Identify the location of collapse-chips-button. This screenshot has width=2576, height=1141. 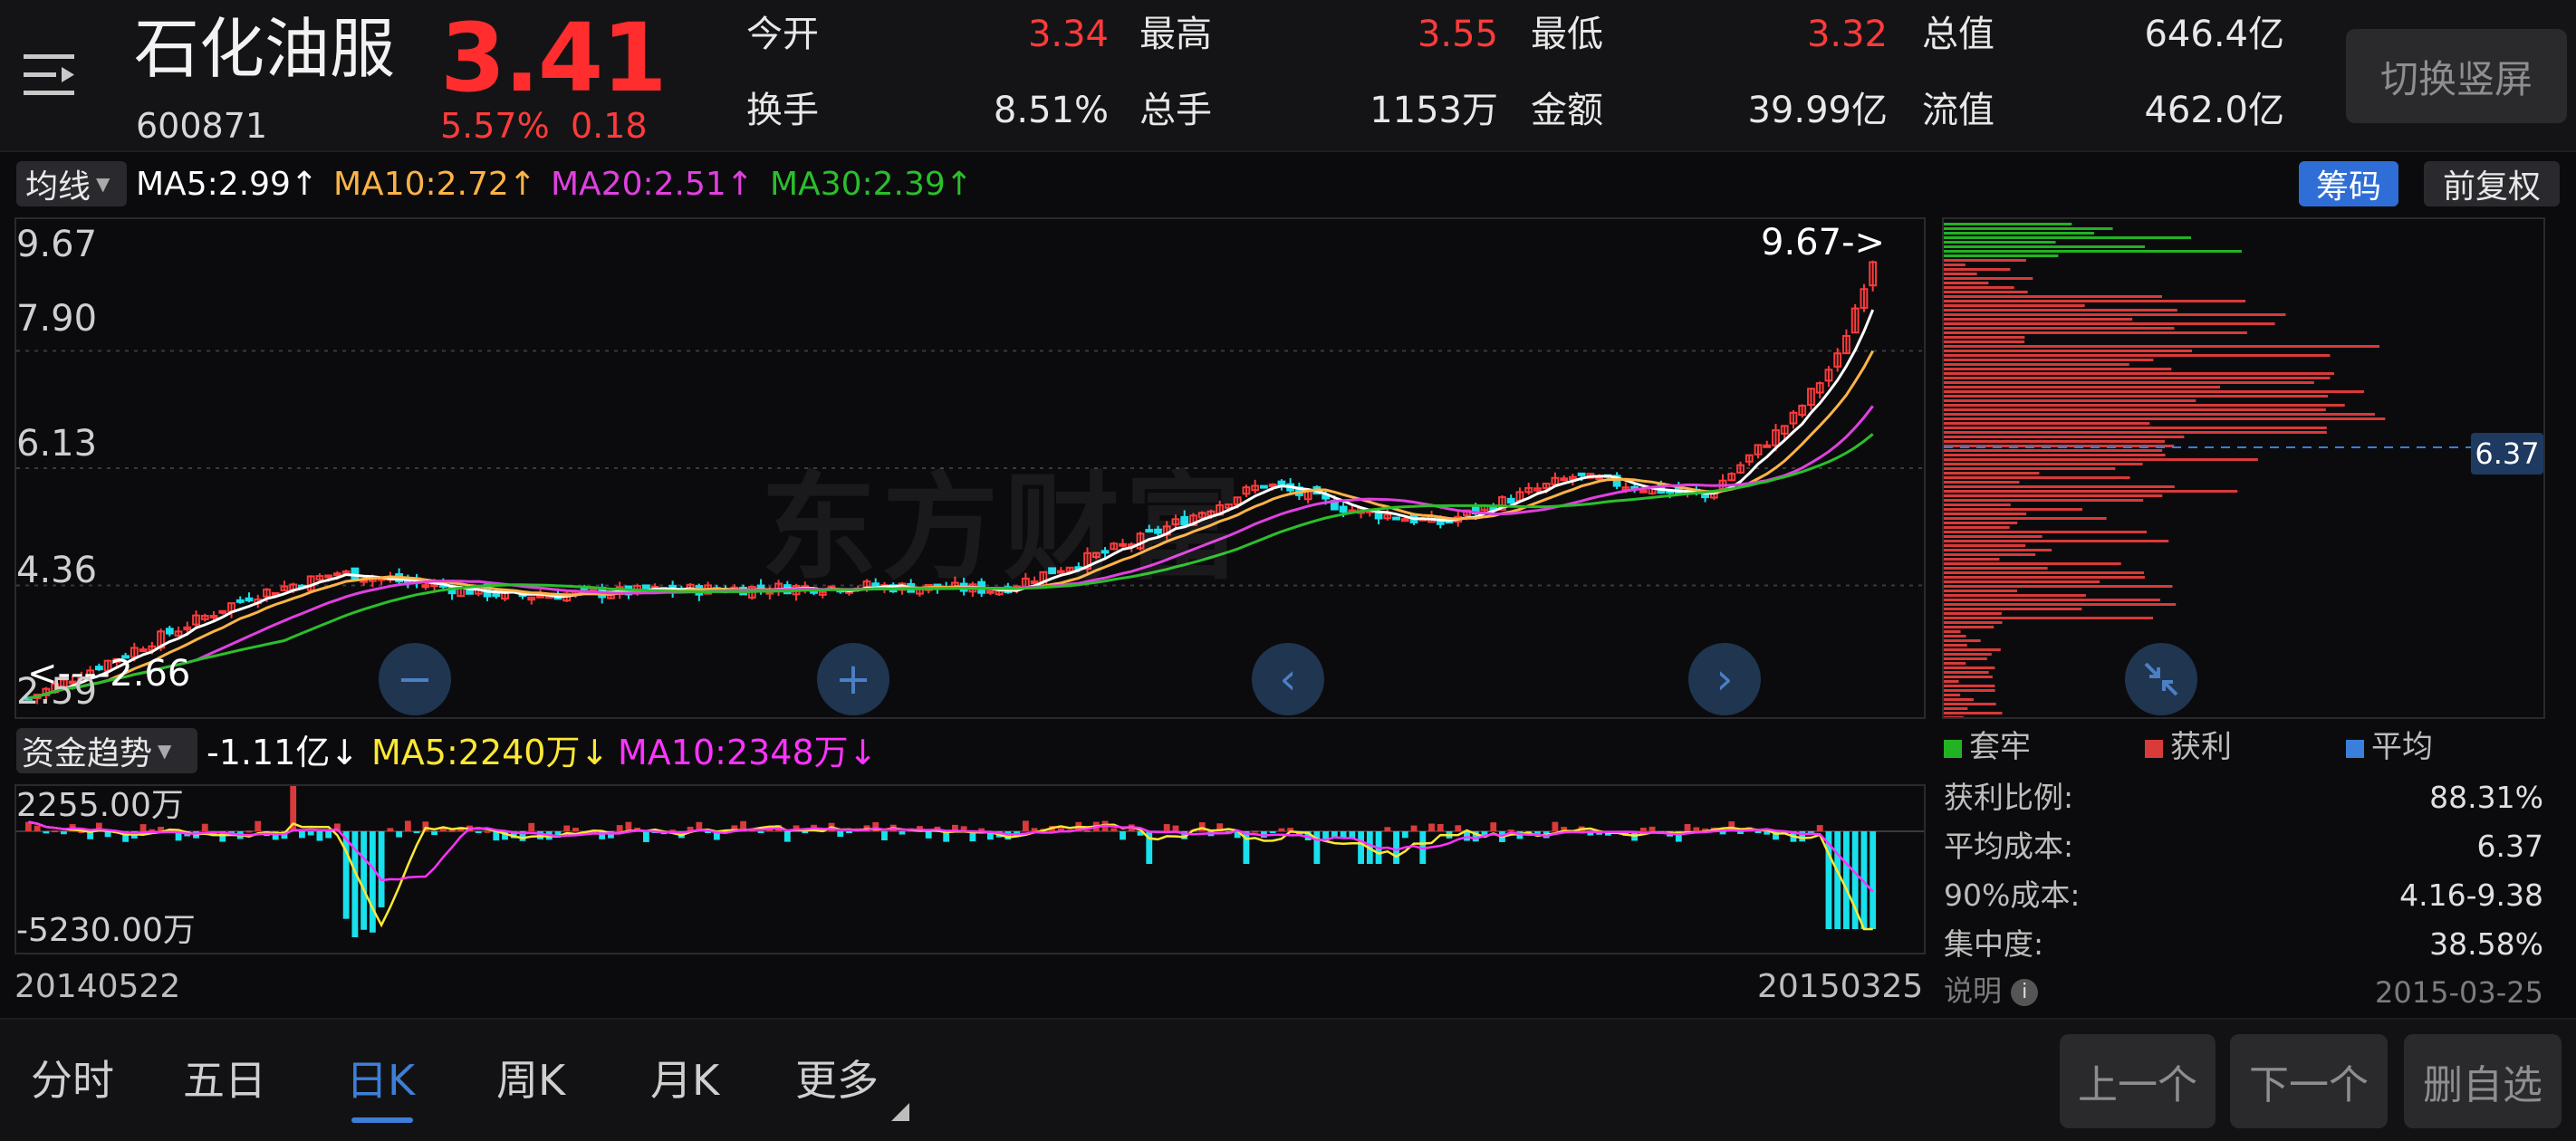
(2161, 679).